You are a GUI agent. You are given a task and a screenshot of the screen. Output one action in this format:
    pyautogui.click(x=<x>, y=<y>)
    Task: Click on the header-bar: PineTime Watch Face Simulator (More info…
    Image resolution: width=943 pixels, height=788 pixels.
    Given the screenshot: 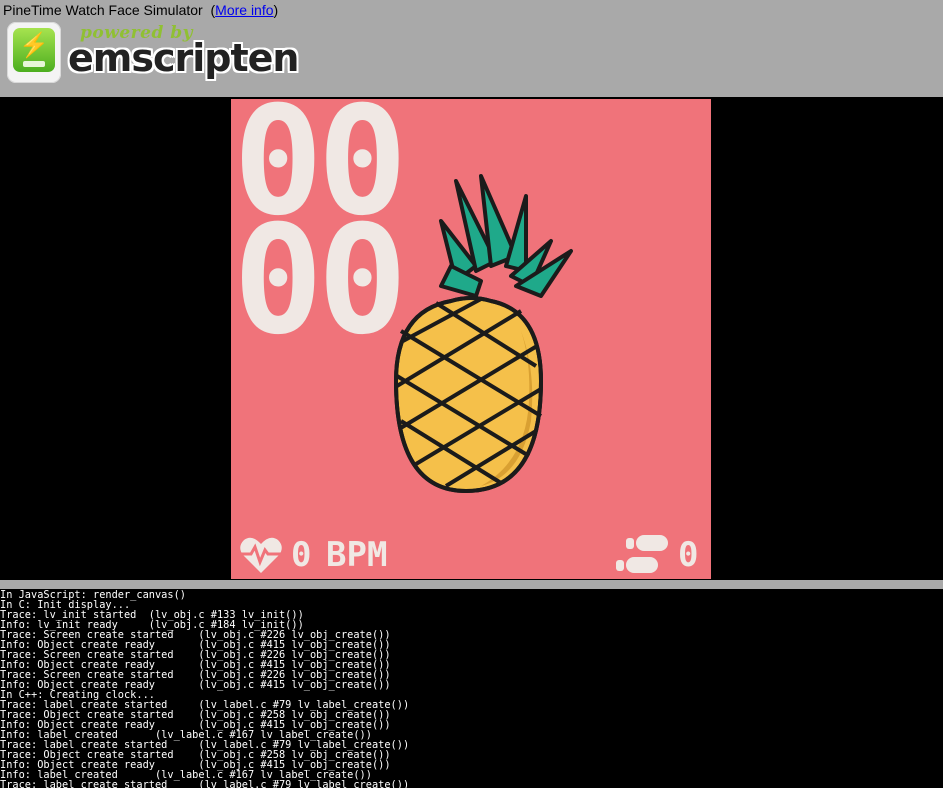 What is the action you would take?
    pyautogui.click(x=471, y=48)
    